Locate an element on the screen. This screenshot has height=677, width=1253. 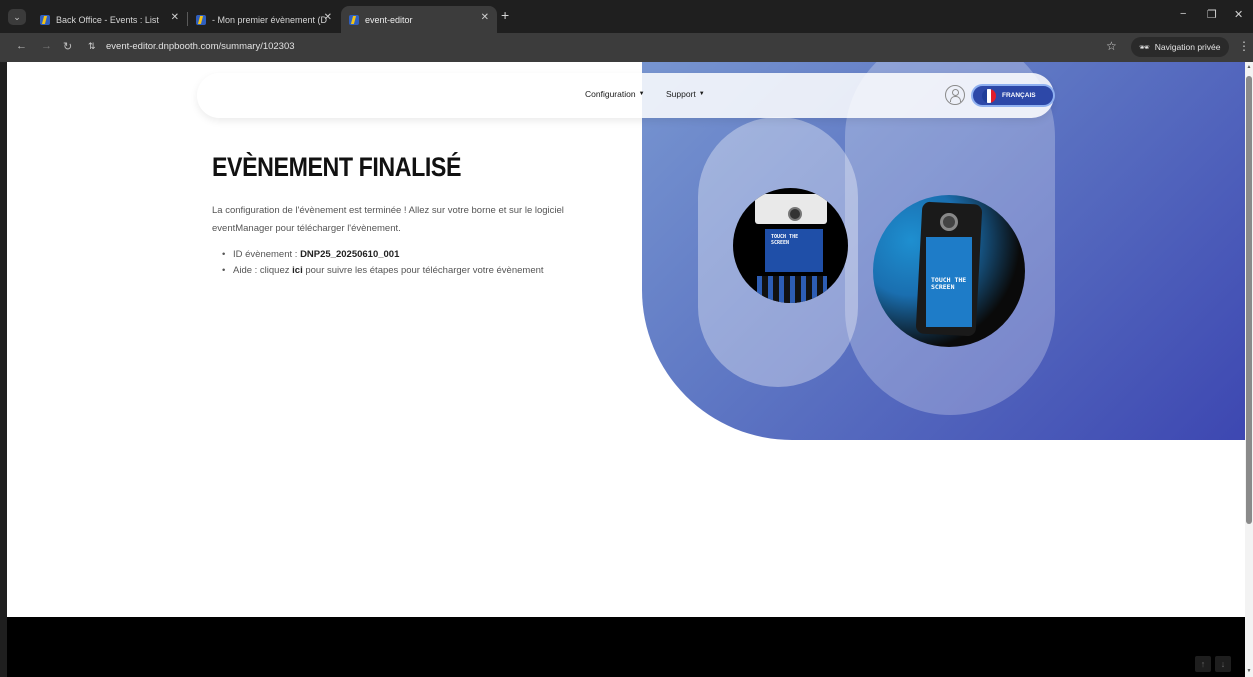
nav-label: Configuration is located at coordinates (610, 94).